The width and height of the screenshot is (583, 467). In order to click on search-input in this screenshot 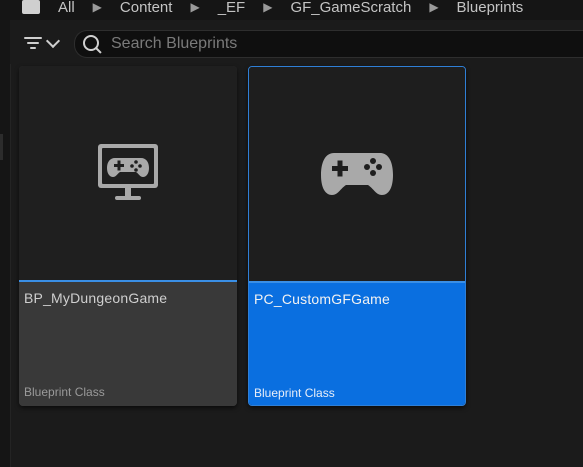, I will do `click(331, 44)`.